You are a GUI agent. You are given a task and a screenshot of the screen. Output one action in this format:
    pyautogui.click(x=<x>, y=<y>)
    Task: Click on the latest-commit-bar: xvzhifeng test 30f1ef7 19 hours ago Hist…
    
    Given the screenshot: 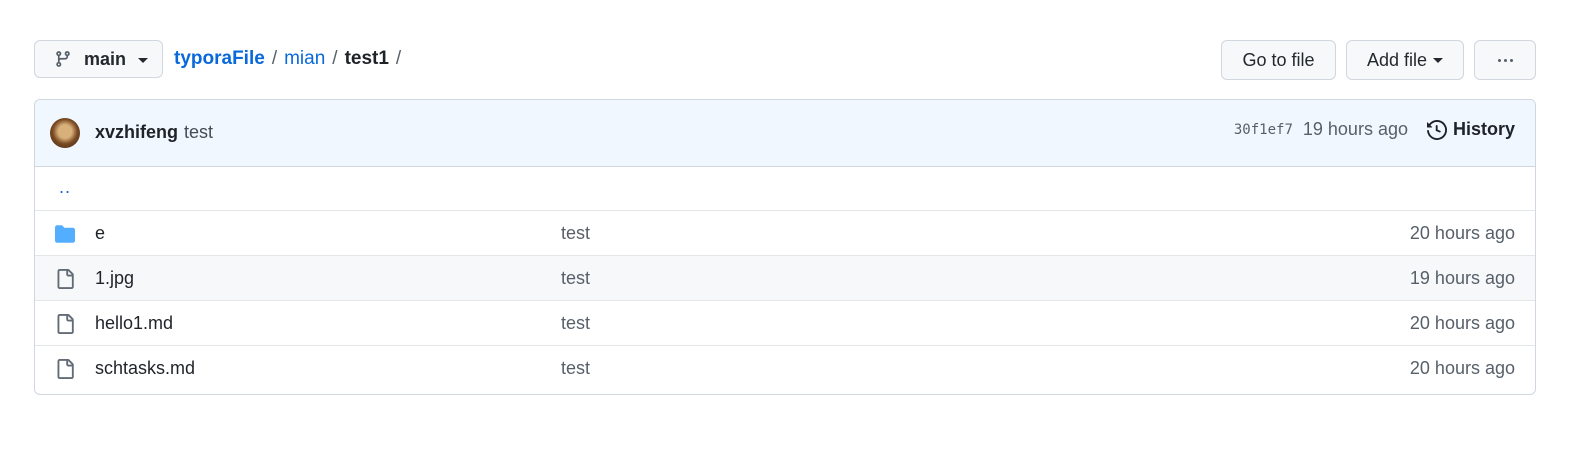 What is the action you would take?
    pyautogui.click(x=785, y=133)
    